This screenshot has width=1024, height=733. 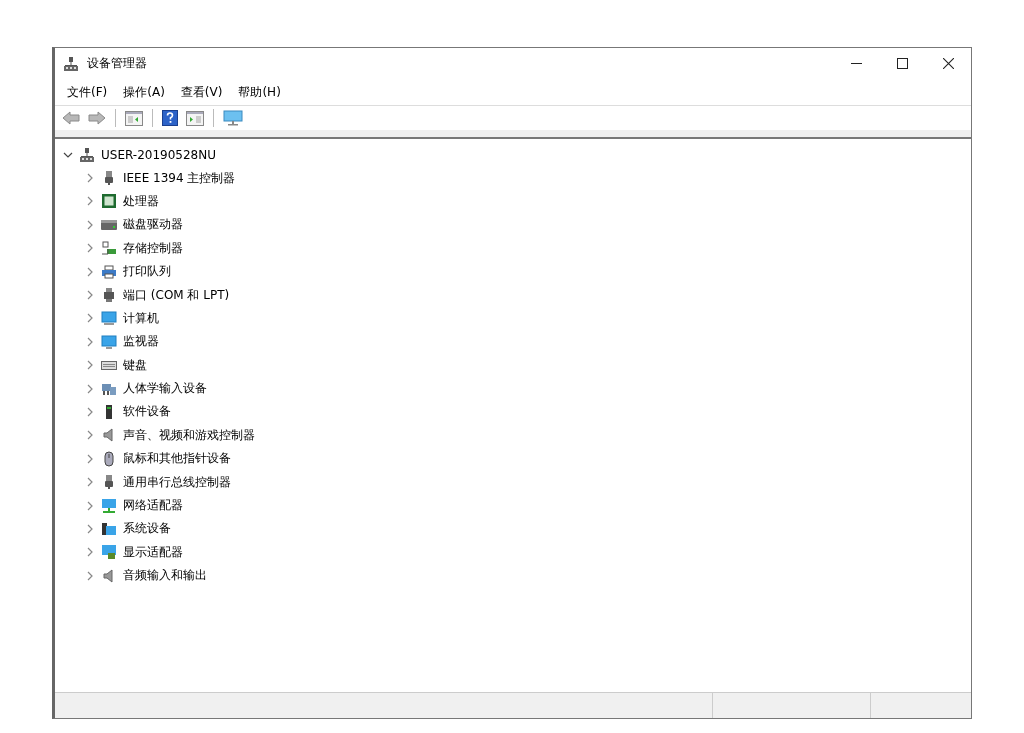 I want to click on tree-item: 计算机, so click(x=141, y=318).